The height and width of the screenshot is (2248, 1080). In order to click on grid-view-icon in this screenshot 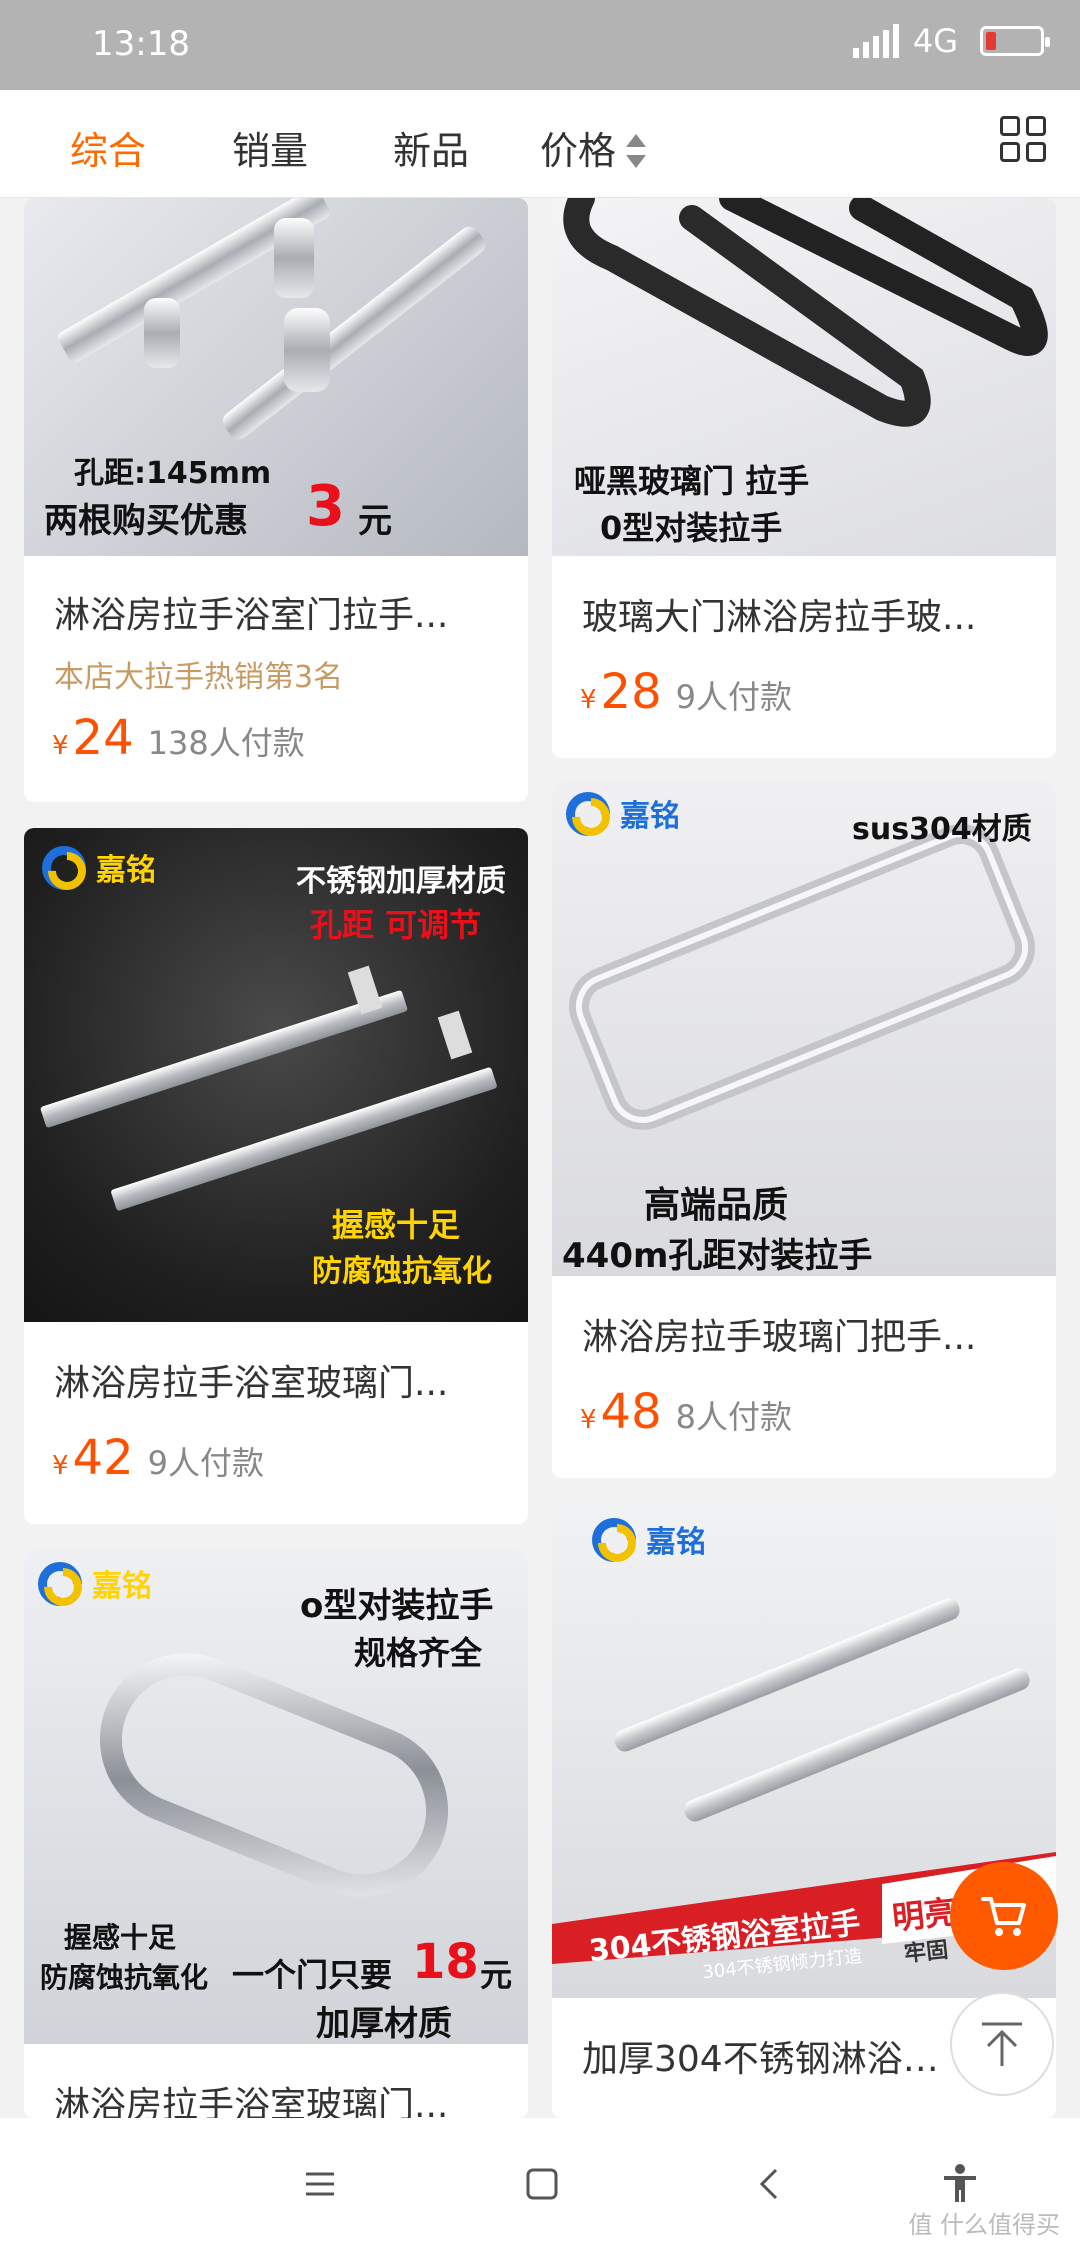, I will do `click(1023, 139)`.